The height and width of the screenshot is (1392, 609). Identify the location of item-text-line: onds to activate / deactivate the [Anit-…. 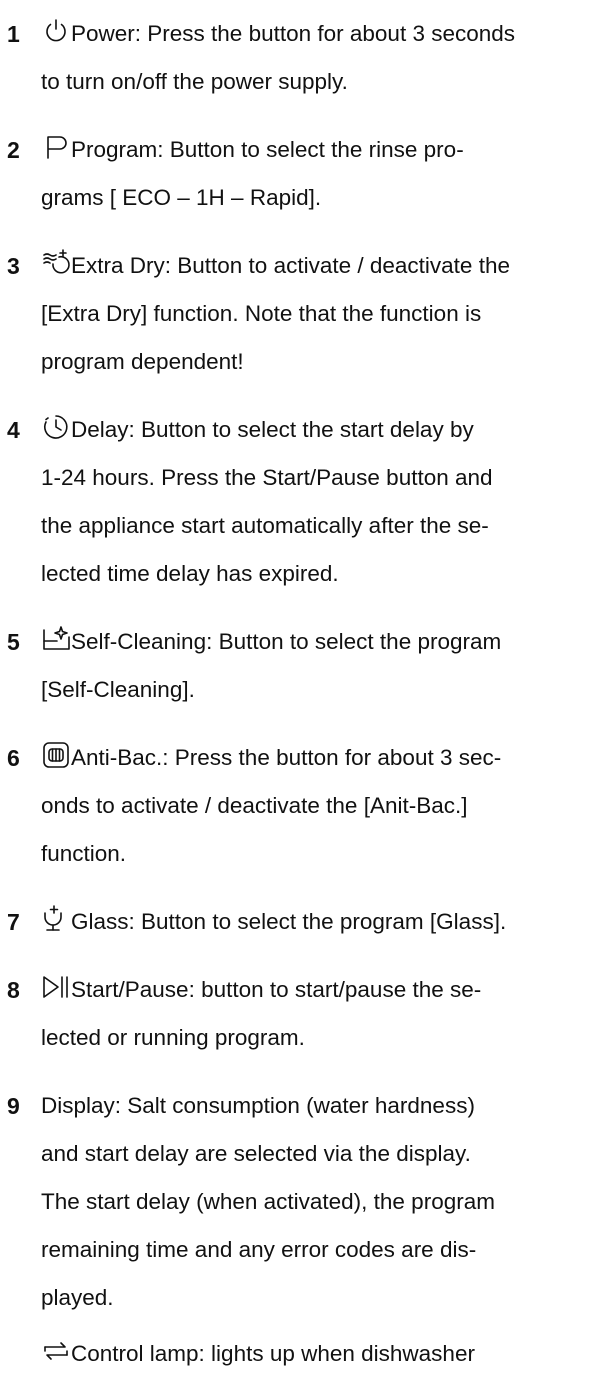
(254, 805).